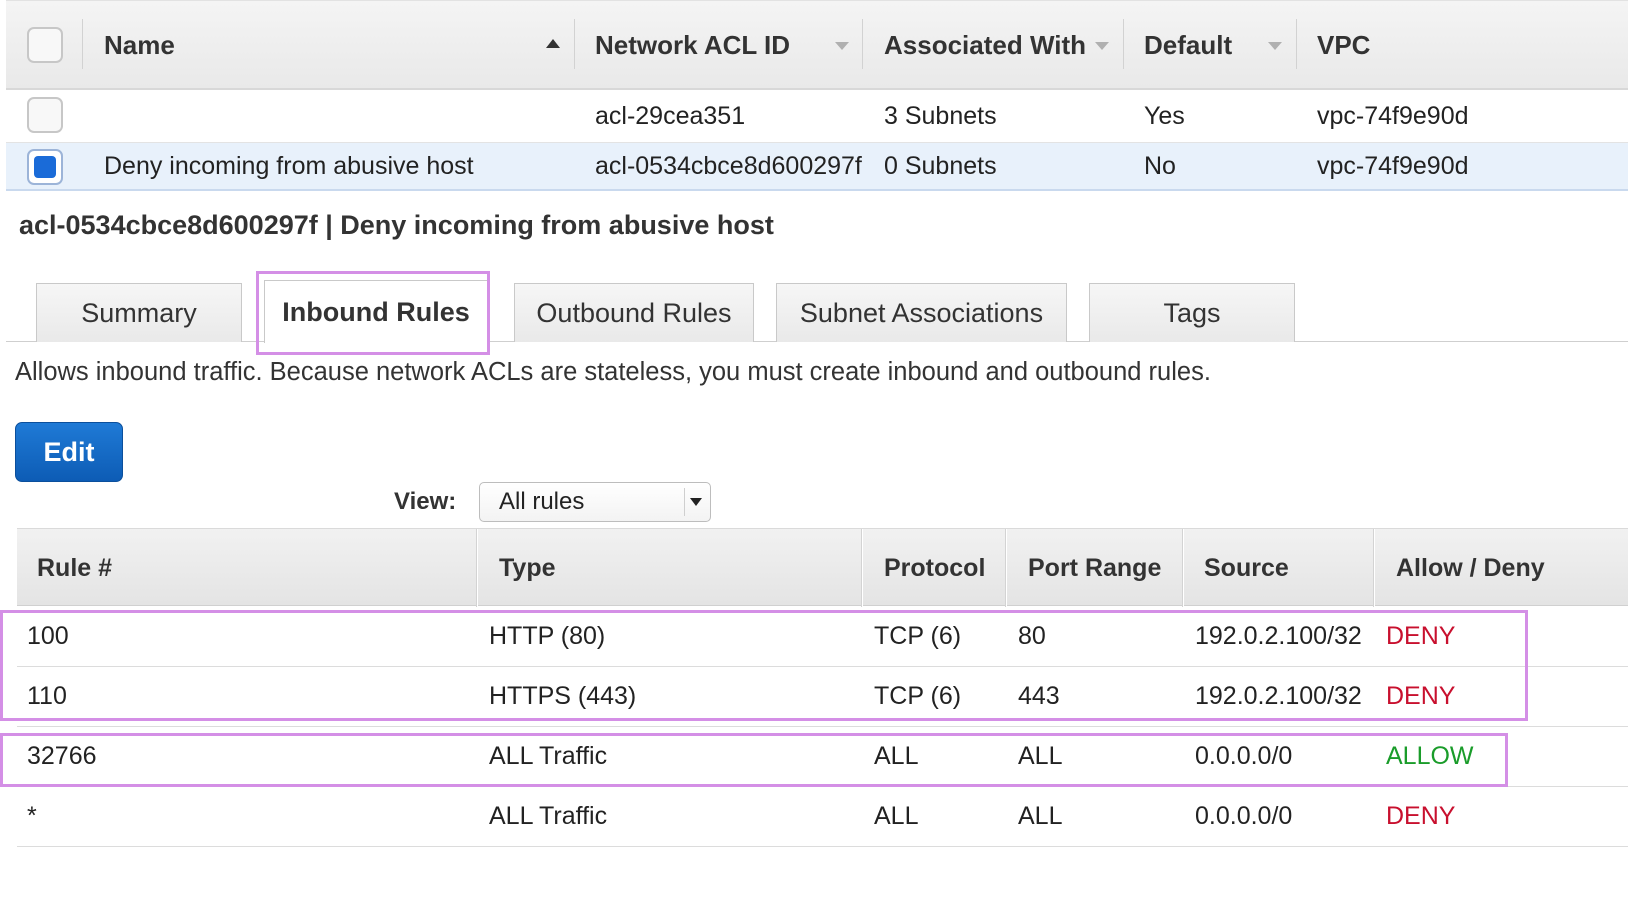 This screenshot has height=922, width=1628. I want to click on rule-port-range: 443, so click(1039, 696).